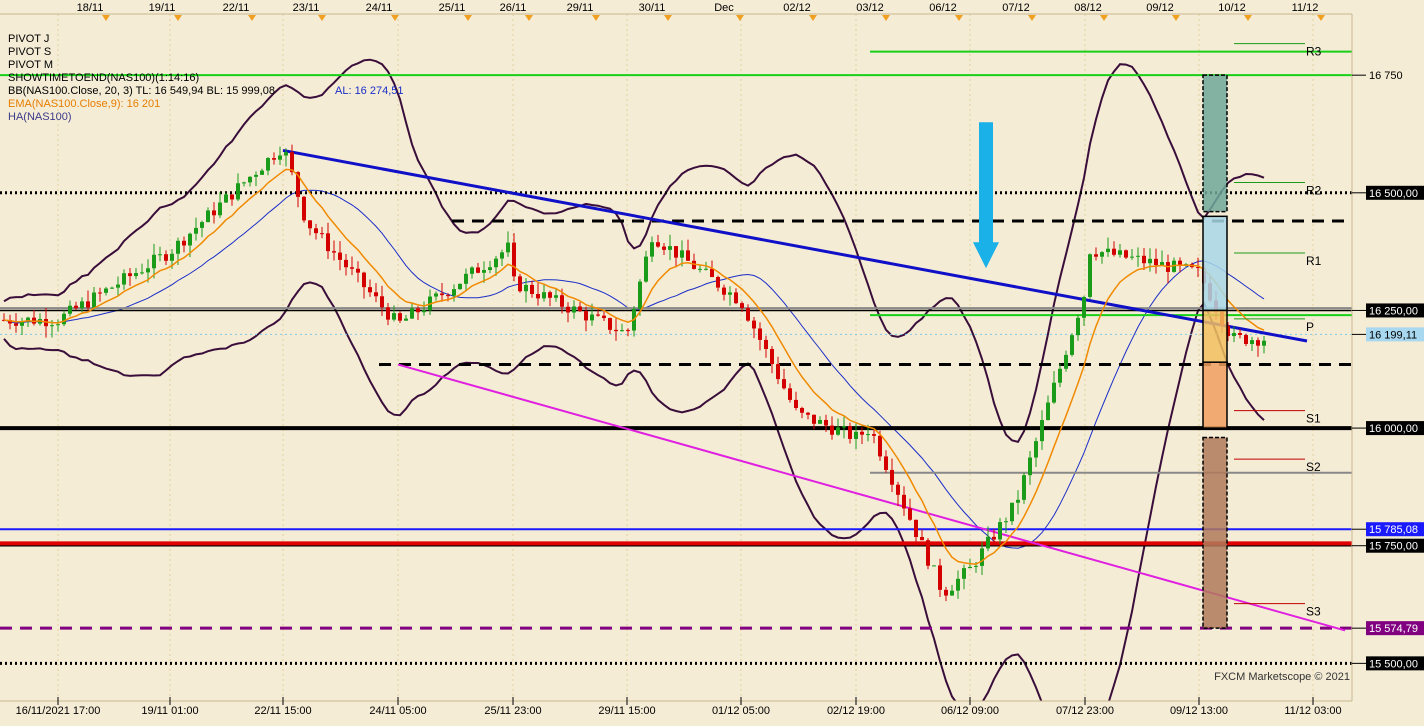 This screenshot has width=1424, height=726. What do you see at coordinates (1215, 143) in the screenshot?
I see `highlight-box` at bounding box center [1215, 143].